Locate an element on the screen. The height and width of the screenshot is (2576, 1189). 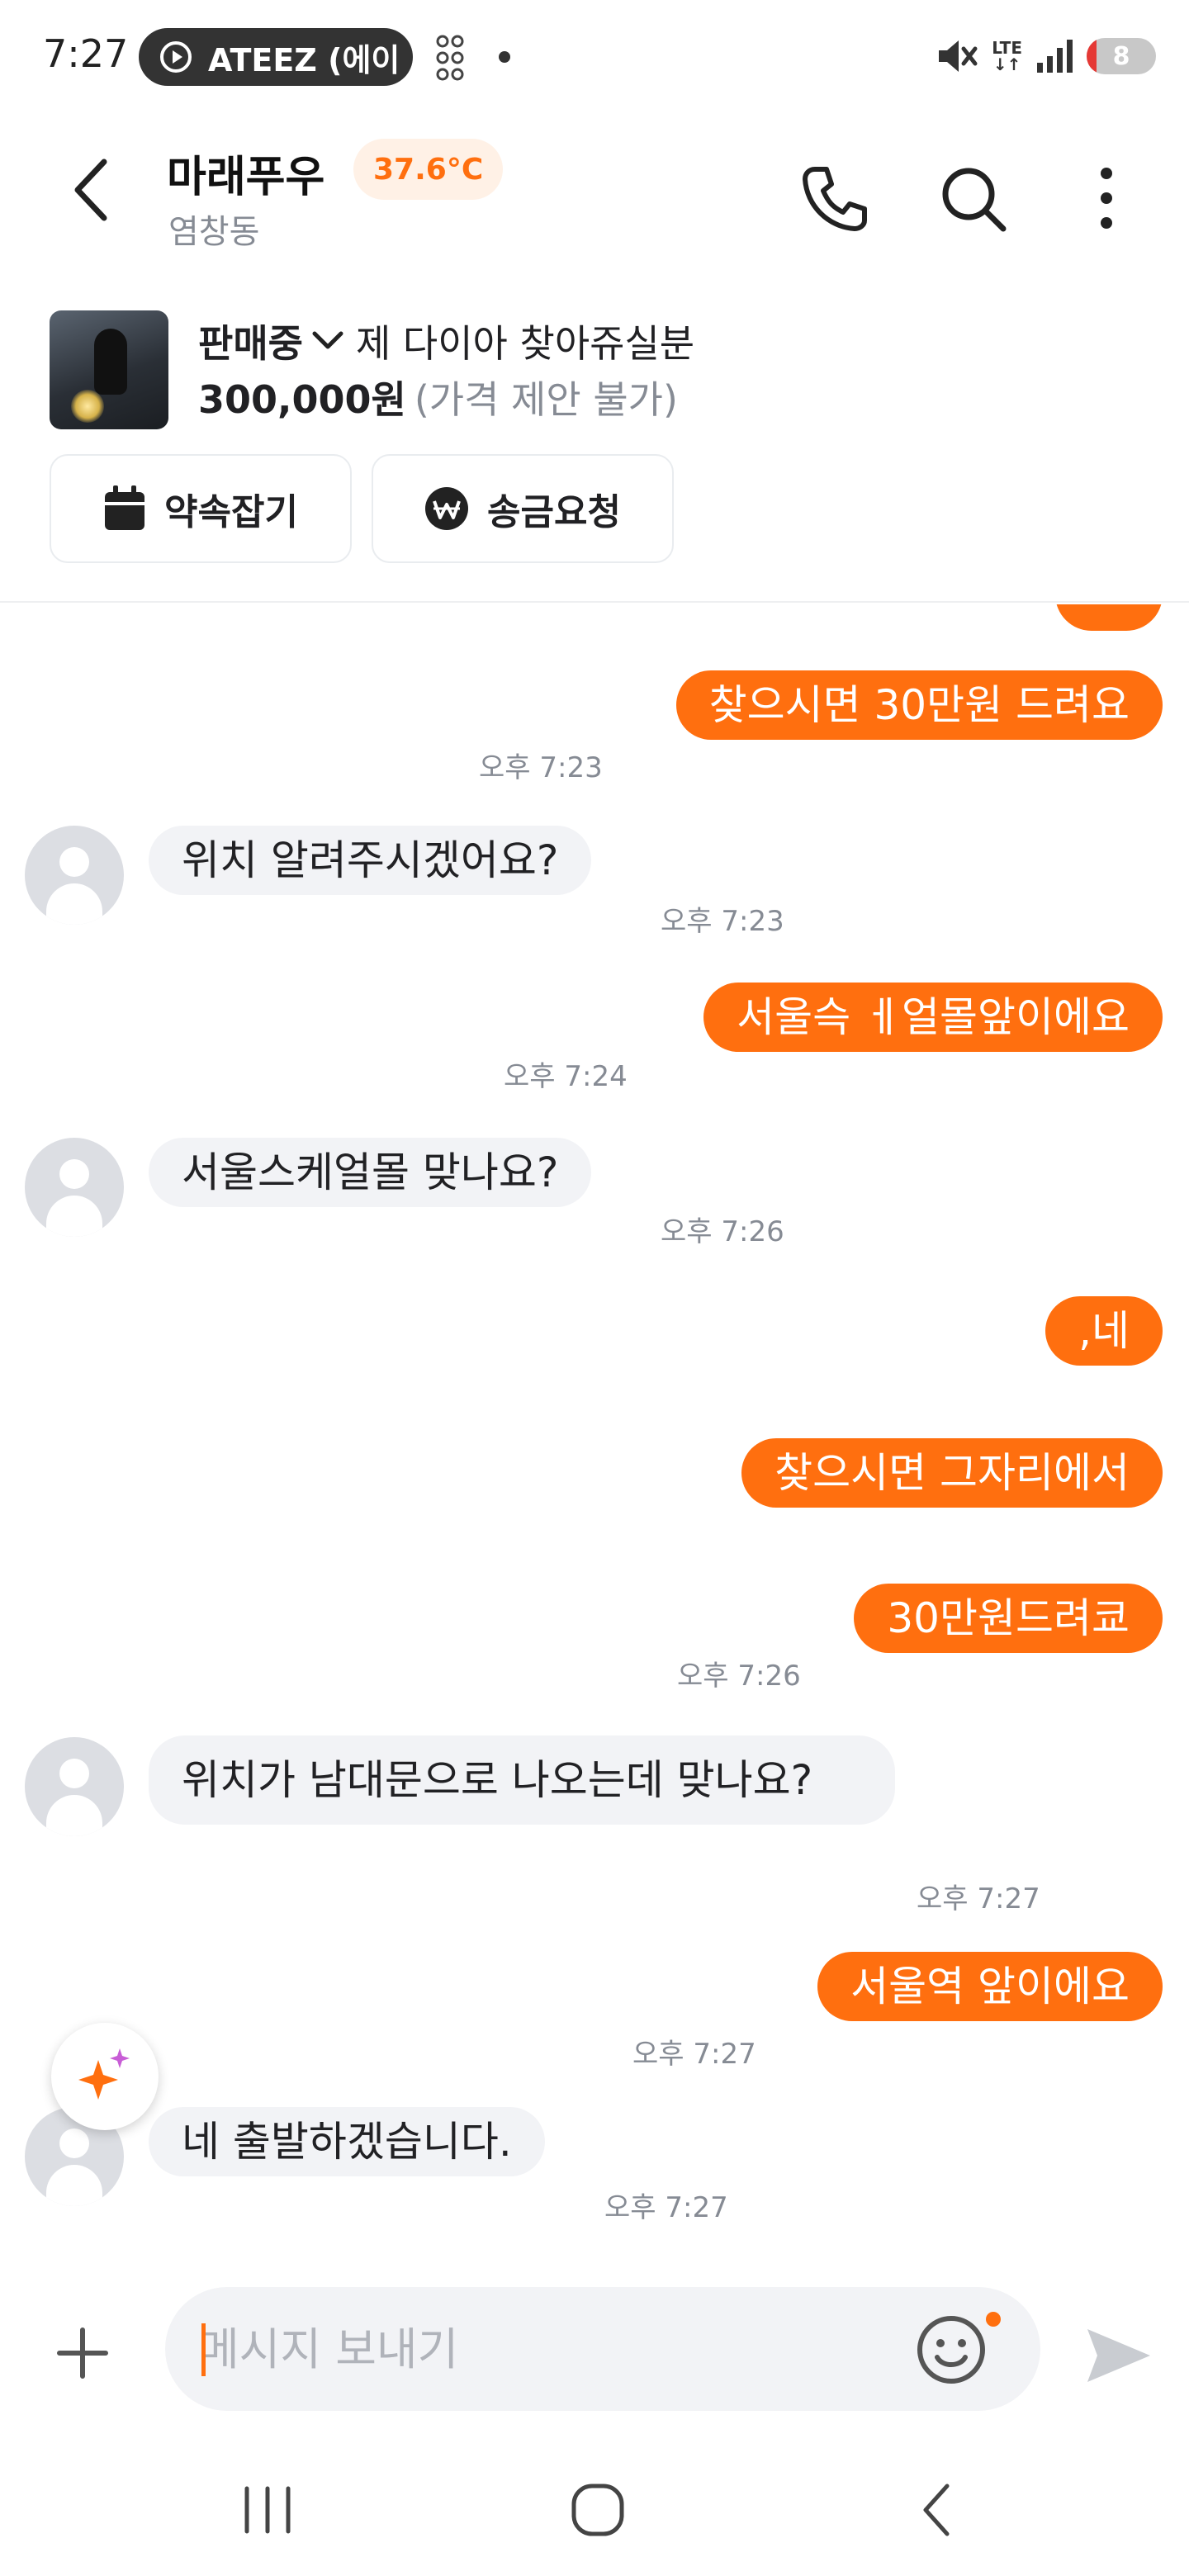
nav-back-button is located at coordinates (936, 2510).